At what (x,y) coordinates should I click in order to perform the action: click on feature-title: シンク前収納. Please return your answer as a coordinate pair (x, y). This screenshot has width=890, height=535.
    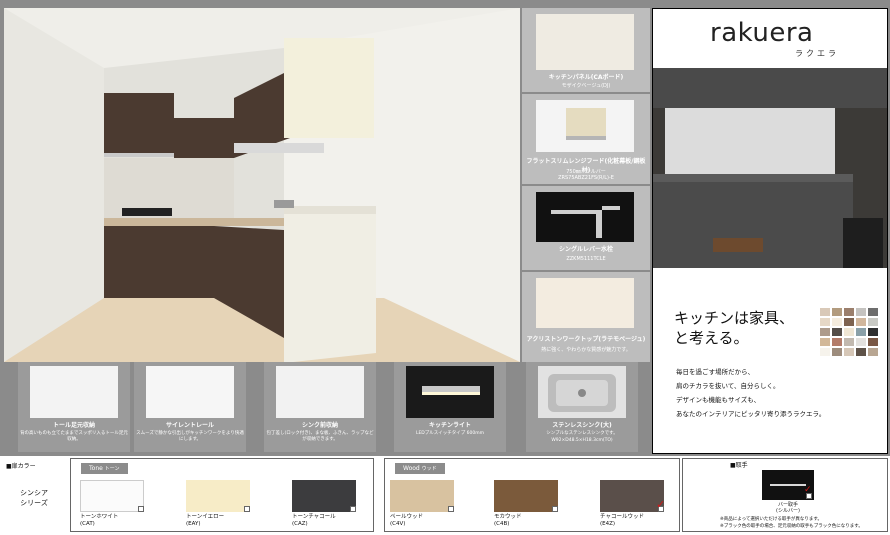
    Looking at the image, I should click on (319, 425).